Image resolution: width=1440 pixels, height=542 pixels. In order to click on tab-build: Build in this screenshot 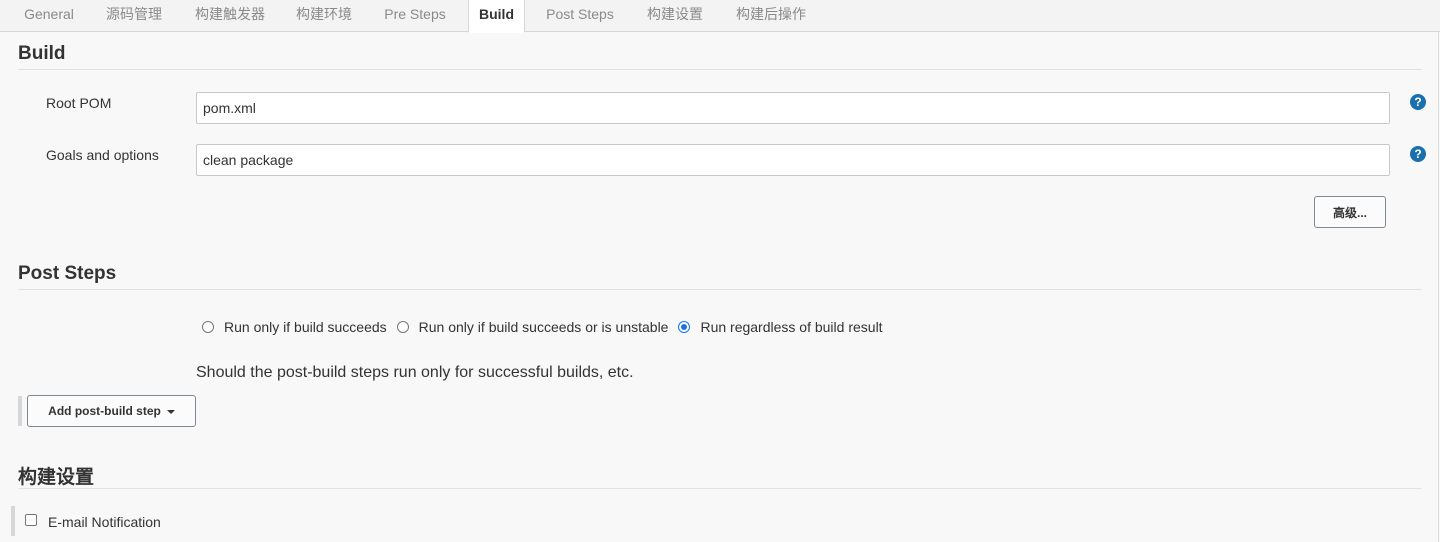, I will do `click(496, 16)`.